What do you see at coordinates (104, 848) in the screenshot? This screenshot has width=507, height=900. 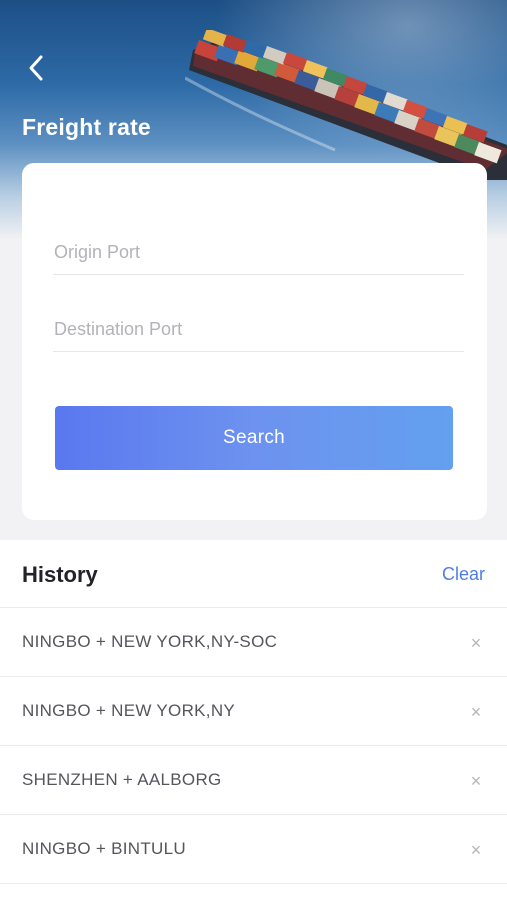 I see `history-item-label: NINGBO + BINTULU` at bounding box center [104, 848].